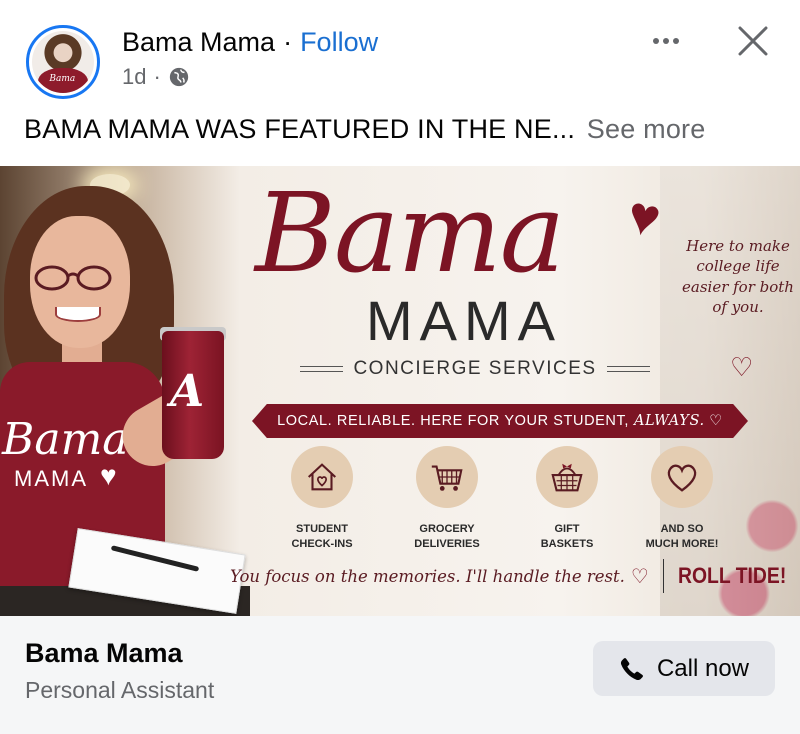 The image size is (800, 734). What do you see at coordinates (73, 278) in the screenshot?
I see `glasses-icon` at bounding box center [73, 278].